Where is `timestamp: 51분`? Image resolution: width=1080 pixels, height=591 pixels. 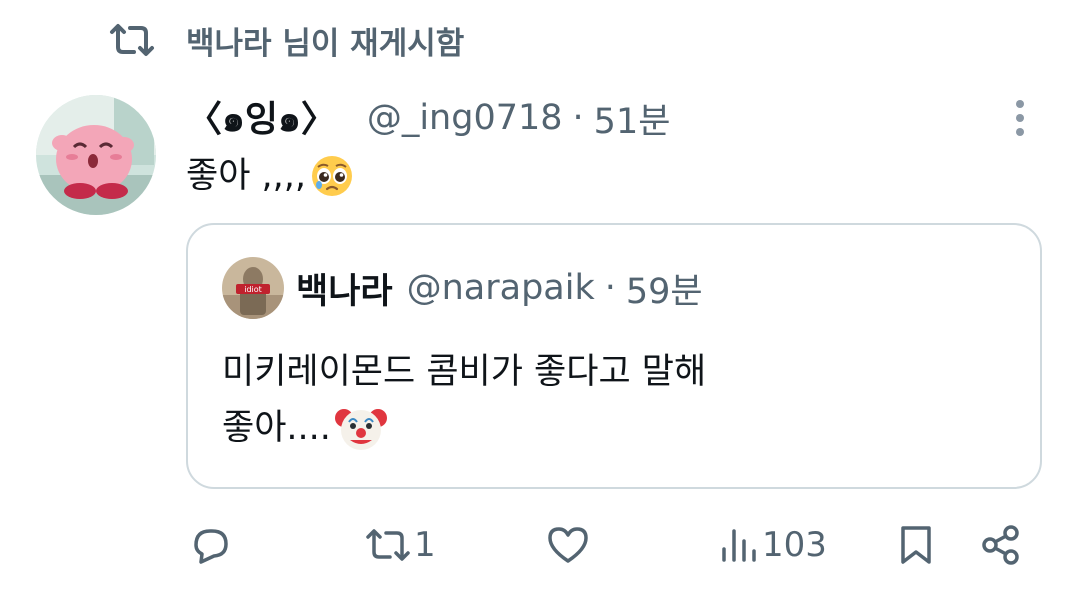 timestamp: 51분 is located at coordinates (632, 118).